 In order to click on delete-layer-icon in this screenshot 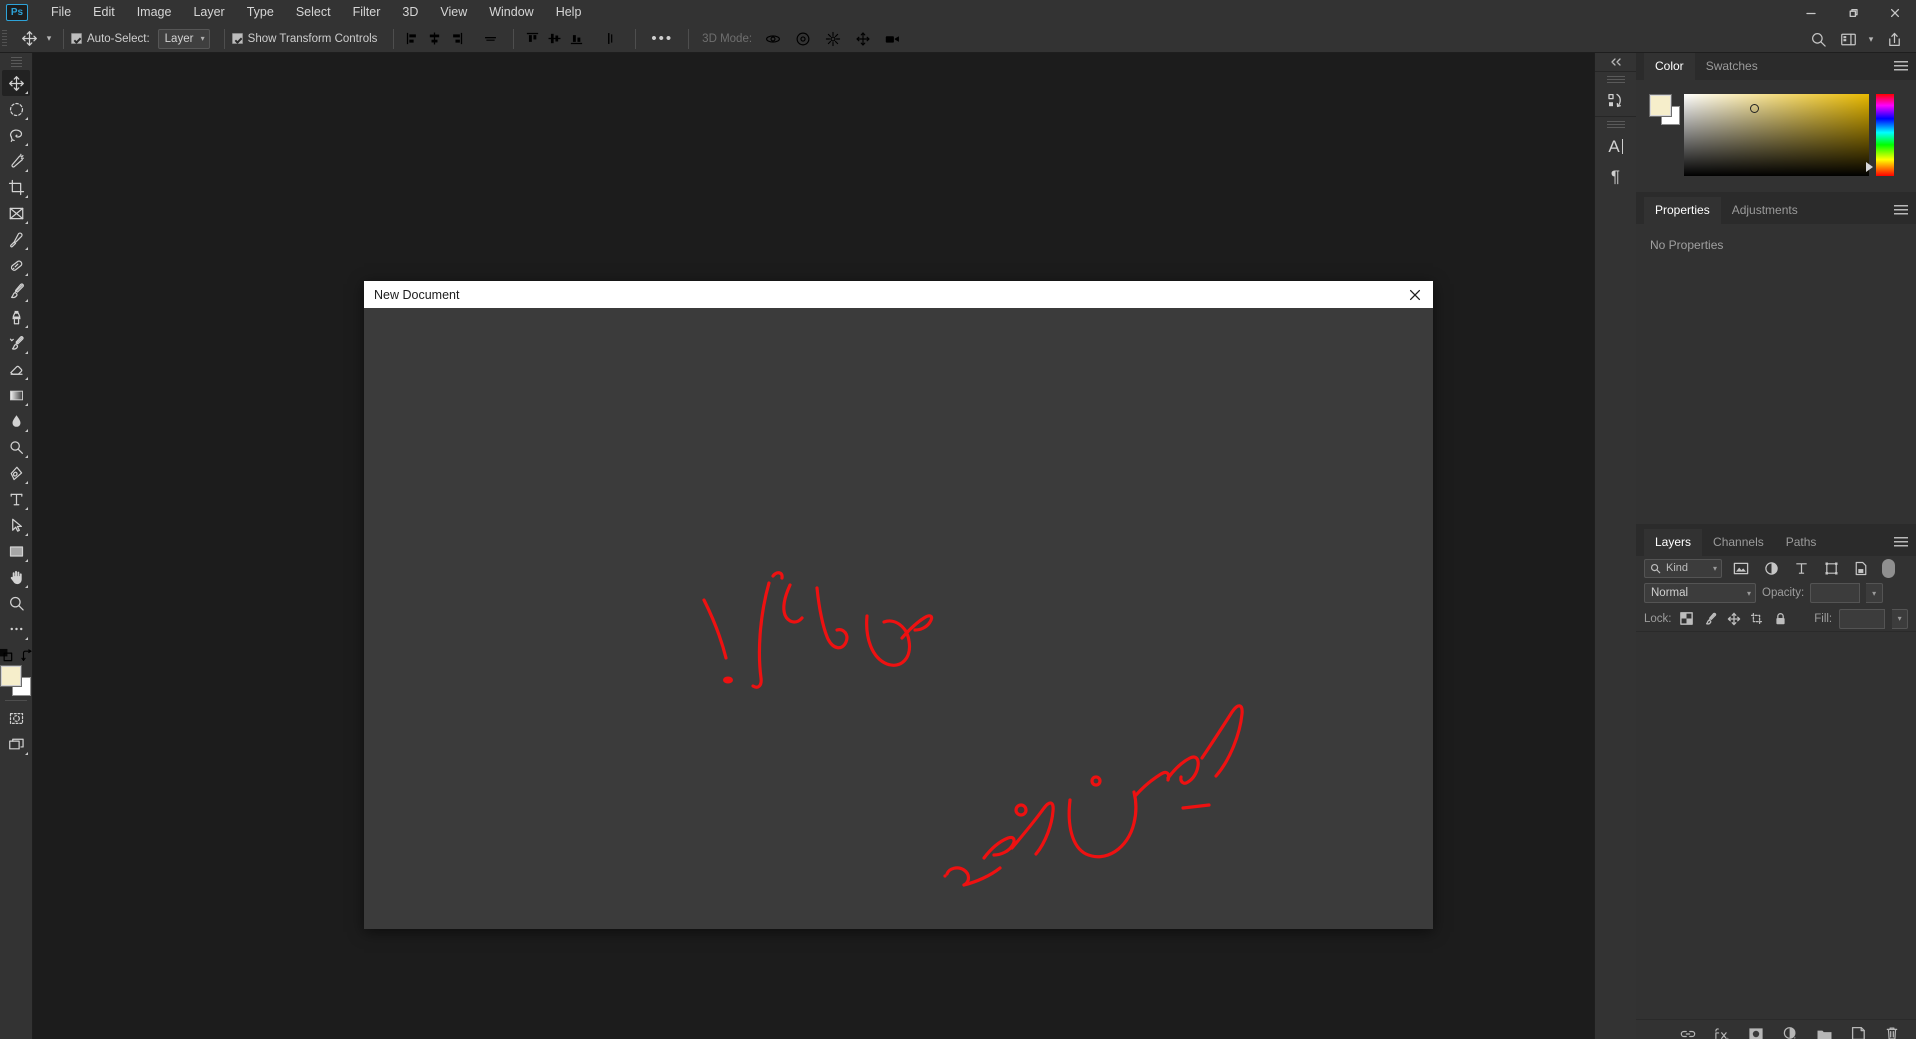, I will do `click(1892, 1031)`.